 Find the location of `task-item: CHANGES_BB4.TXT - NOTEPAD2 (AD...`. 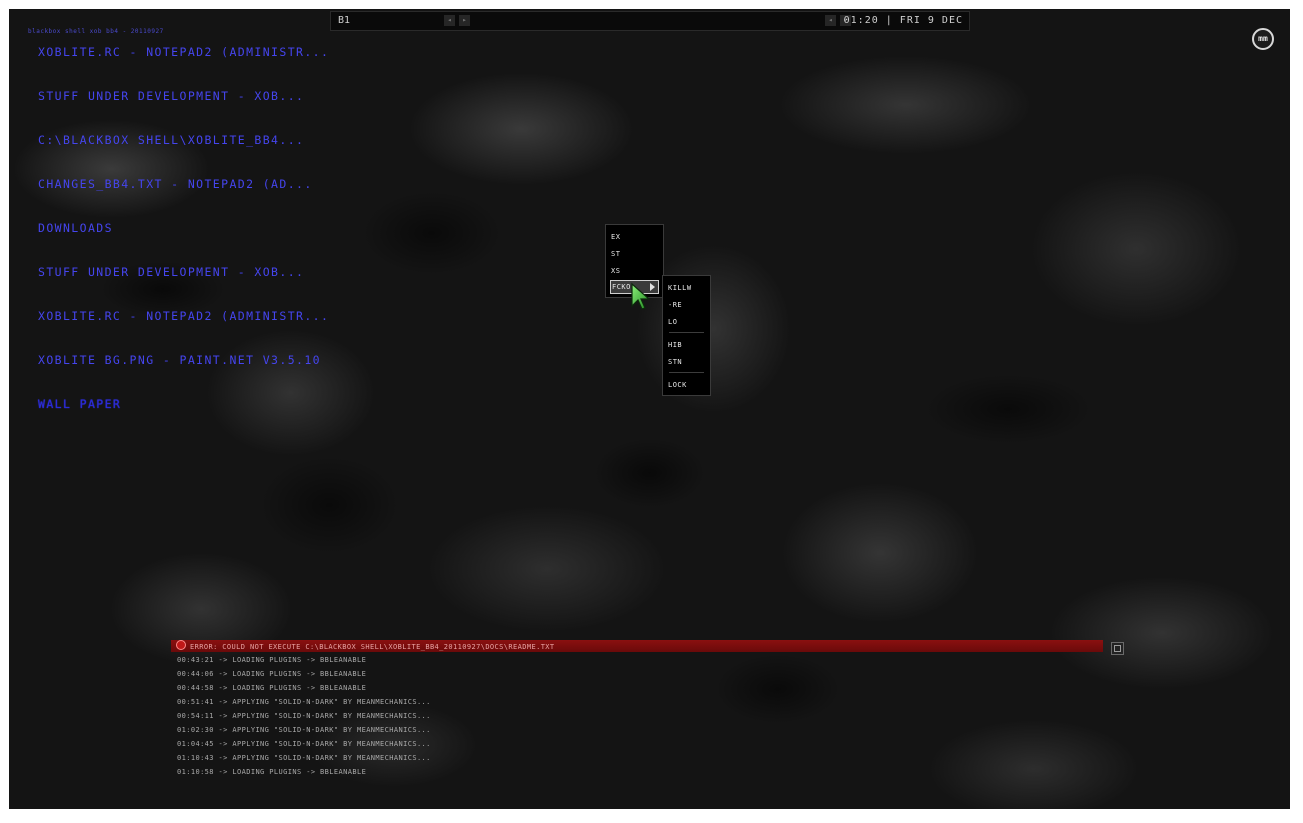

task-item: CHANGES_BB4.TXT - NOTEPAD2 (AD... is located at coordinates (183, 199).